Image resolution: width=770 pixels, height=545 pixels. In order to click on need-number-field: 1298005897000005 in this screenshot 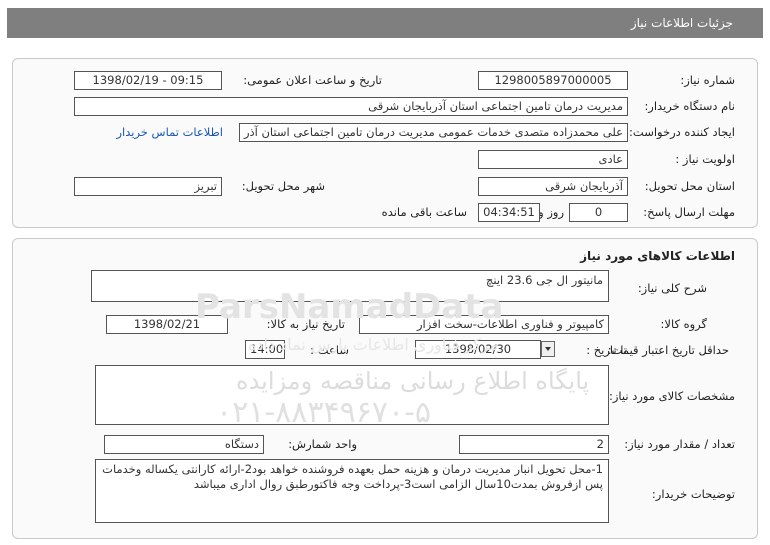, I will do `click(553, 80)`.